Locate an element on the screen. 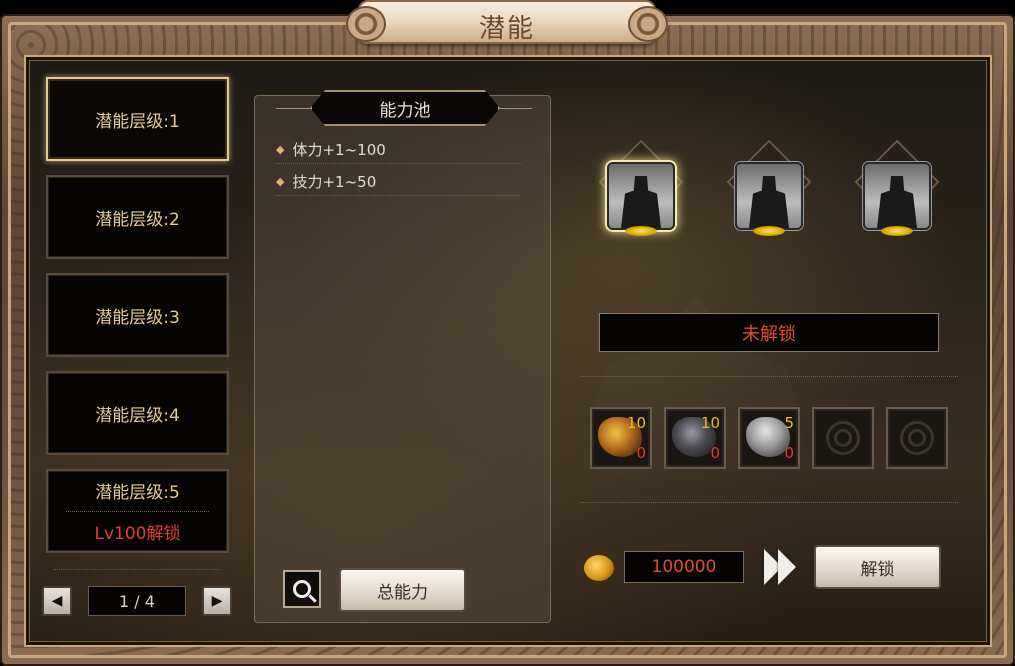  page-indicator: 1 / 4 is located at coordinates (137, 601).